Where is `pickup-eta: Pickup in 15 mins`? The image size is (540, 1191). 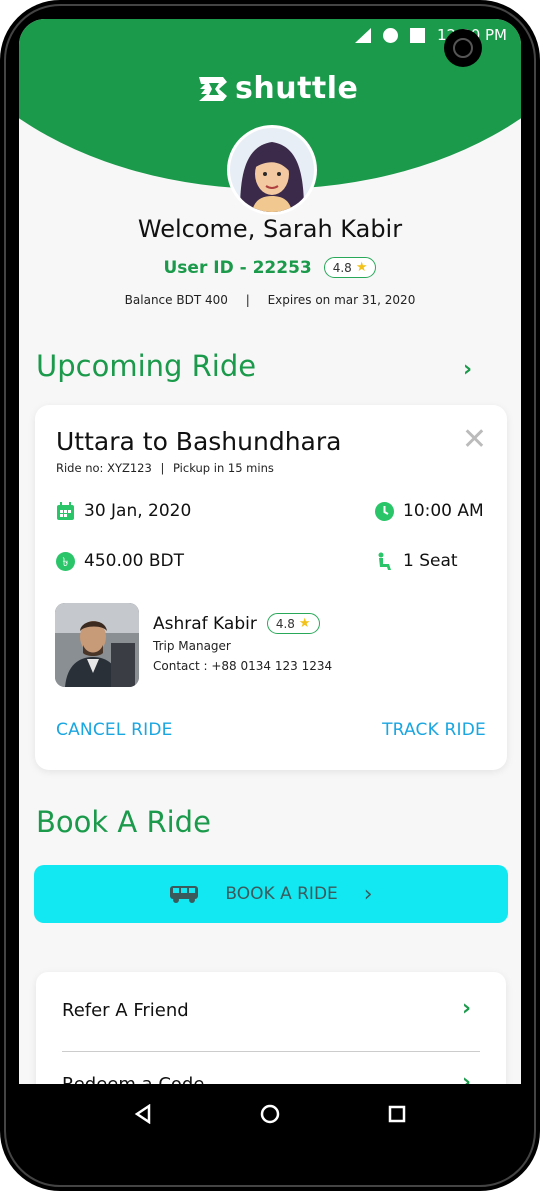 pickup-eta: Pickup in 15 mins is located at coordinates (223, 468).